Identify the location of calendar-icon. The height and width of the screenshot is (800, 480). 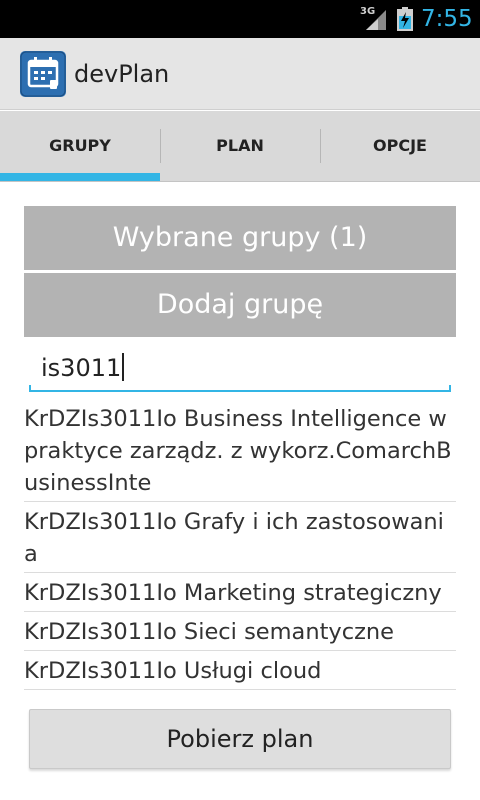
(43, 74).